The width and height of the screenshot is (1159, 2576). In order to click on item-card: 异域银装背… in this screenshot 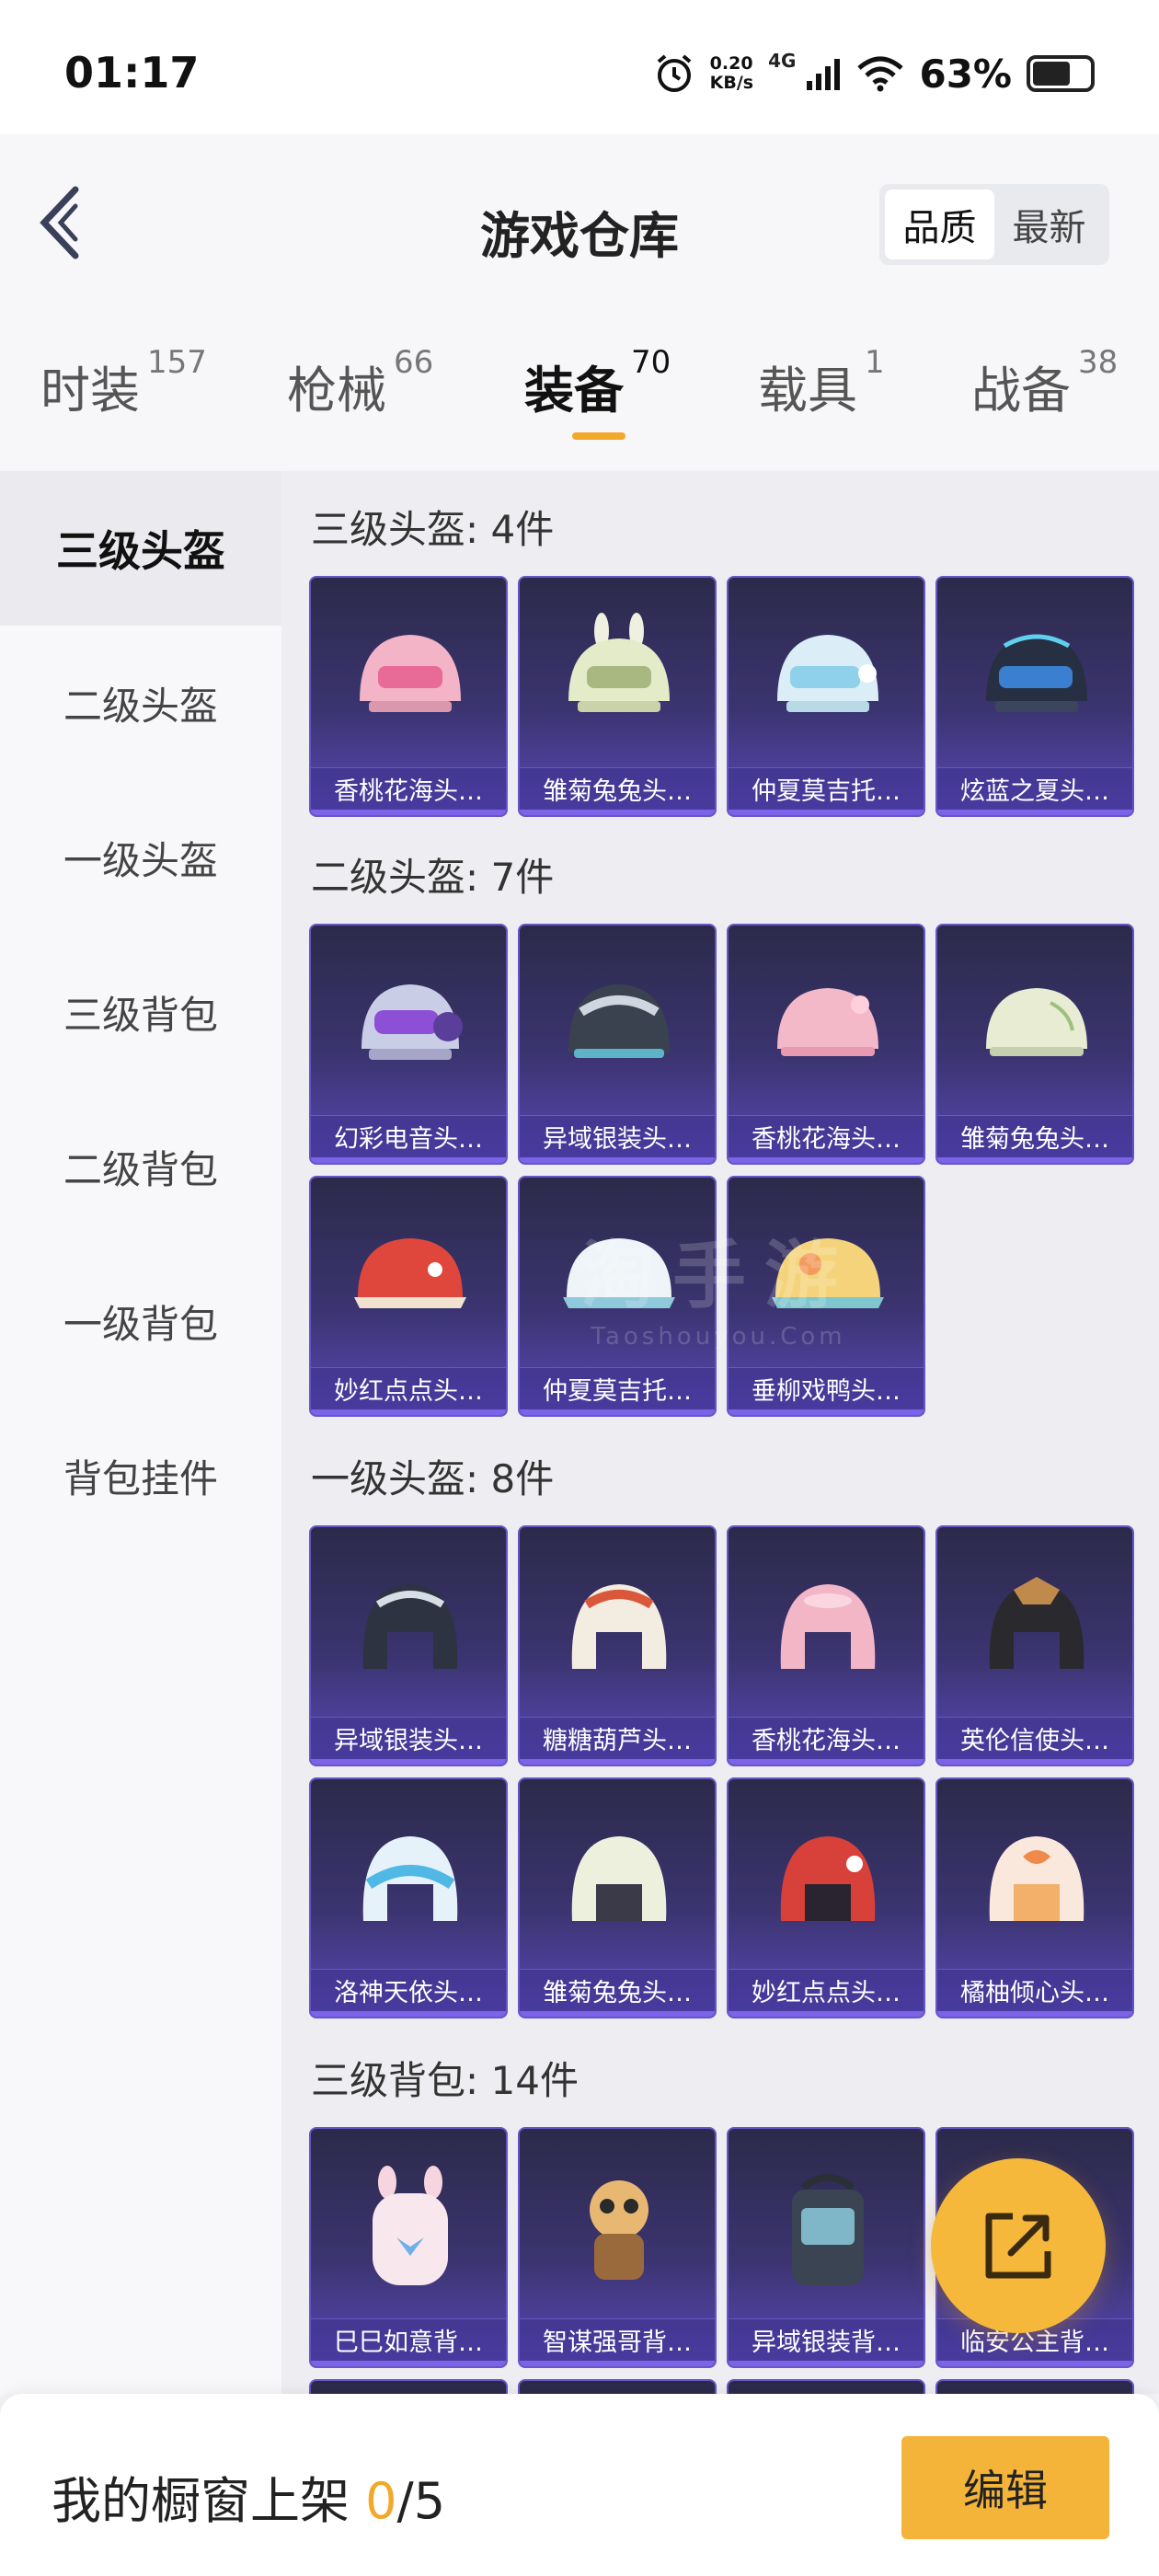, I will do `click(826, 2247)`.